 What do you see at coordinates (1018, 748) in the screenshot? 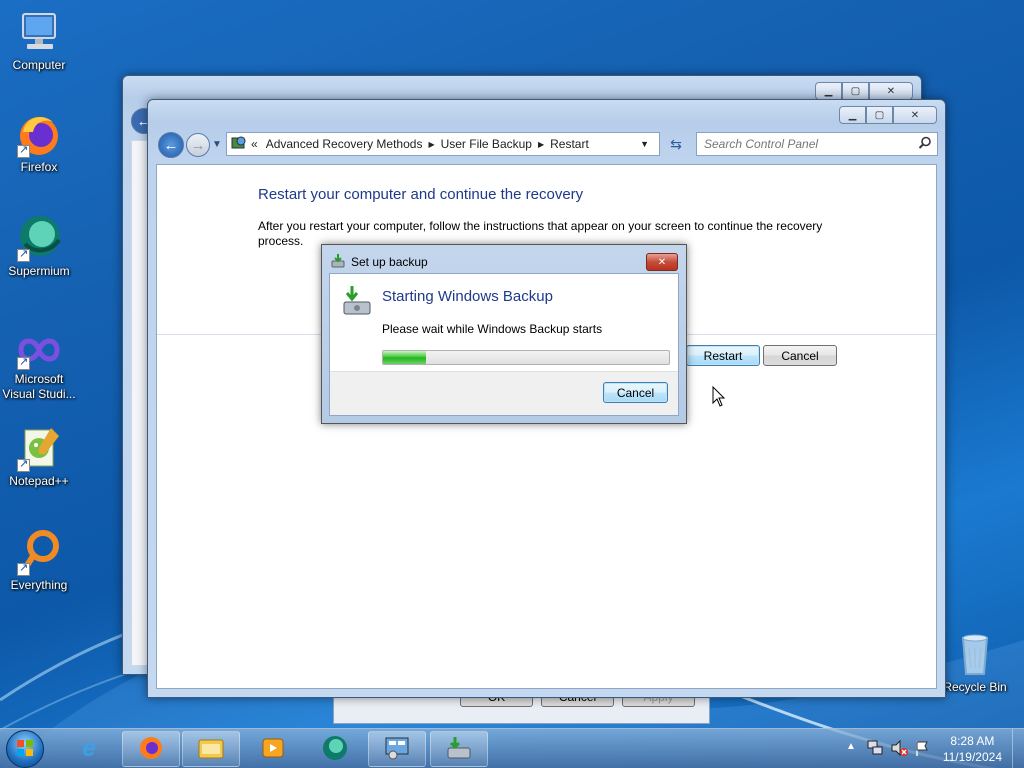
I see `show-desktop-button` at bounding box center [1018, 748].